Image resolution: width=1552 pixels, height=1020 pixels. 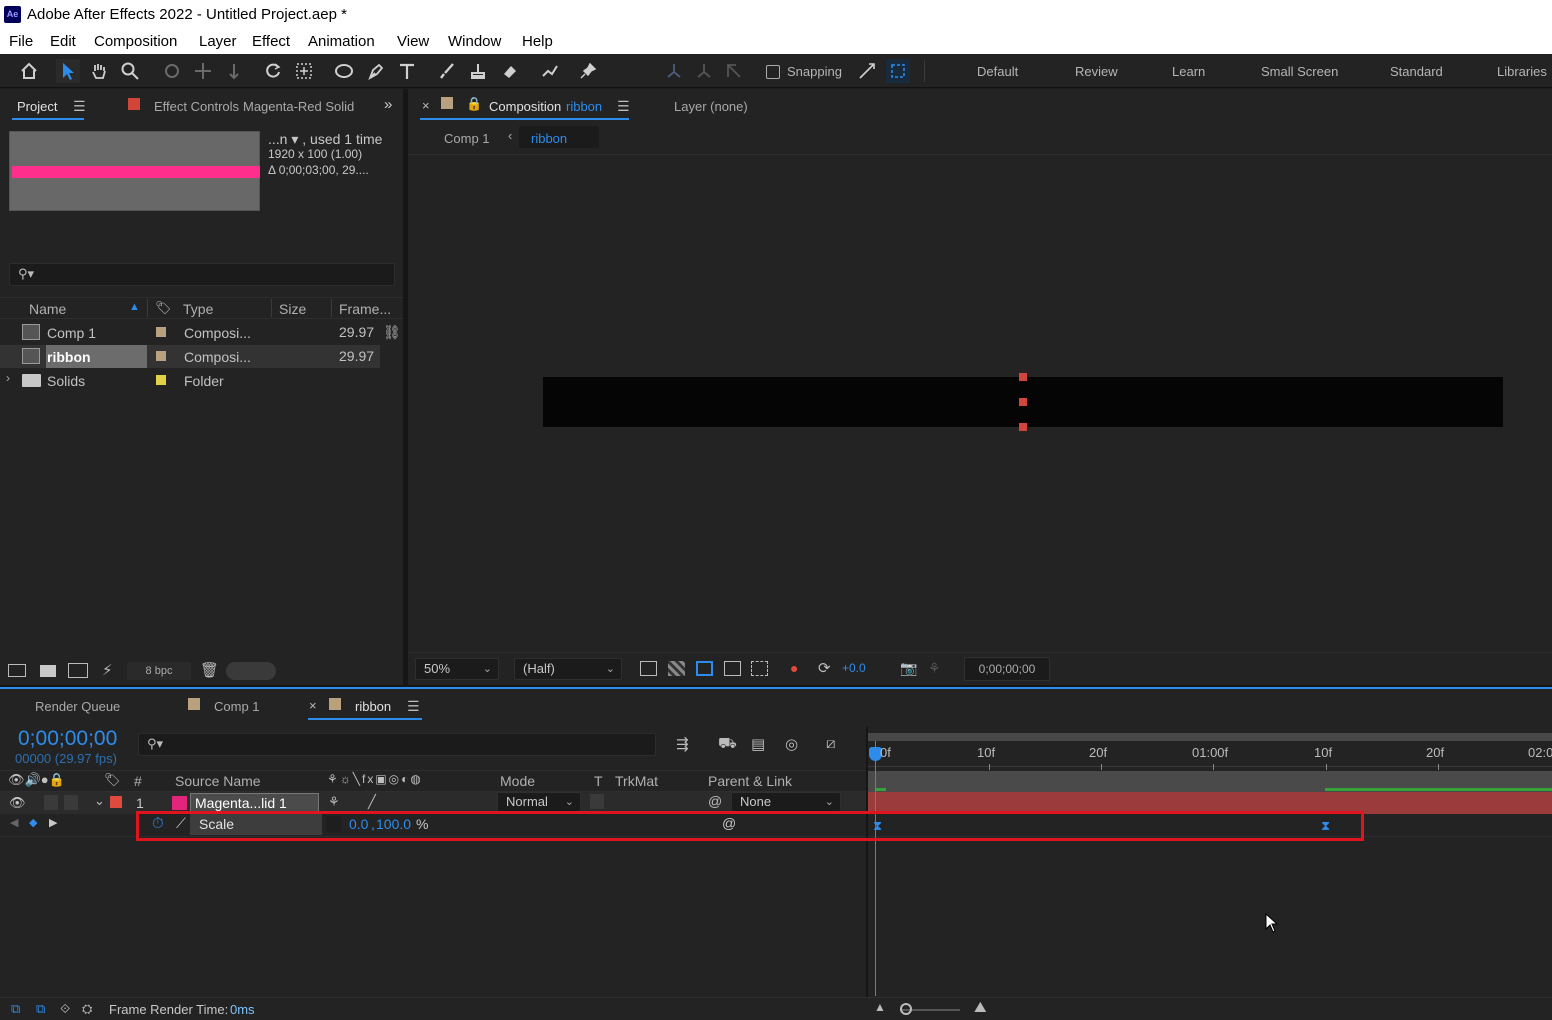 What do you see at coordinates (791, 744) in the screenshot?
I see `motion-blur-icon: ◎` at bounding box center [791, 744].